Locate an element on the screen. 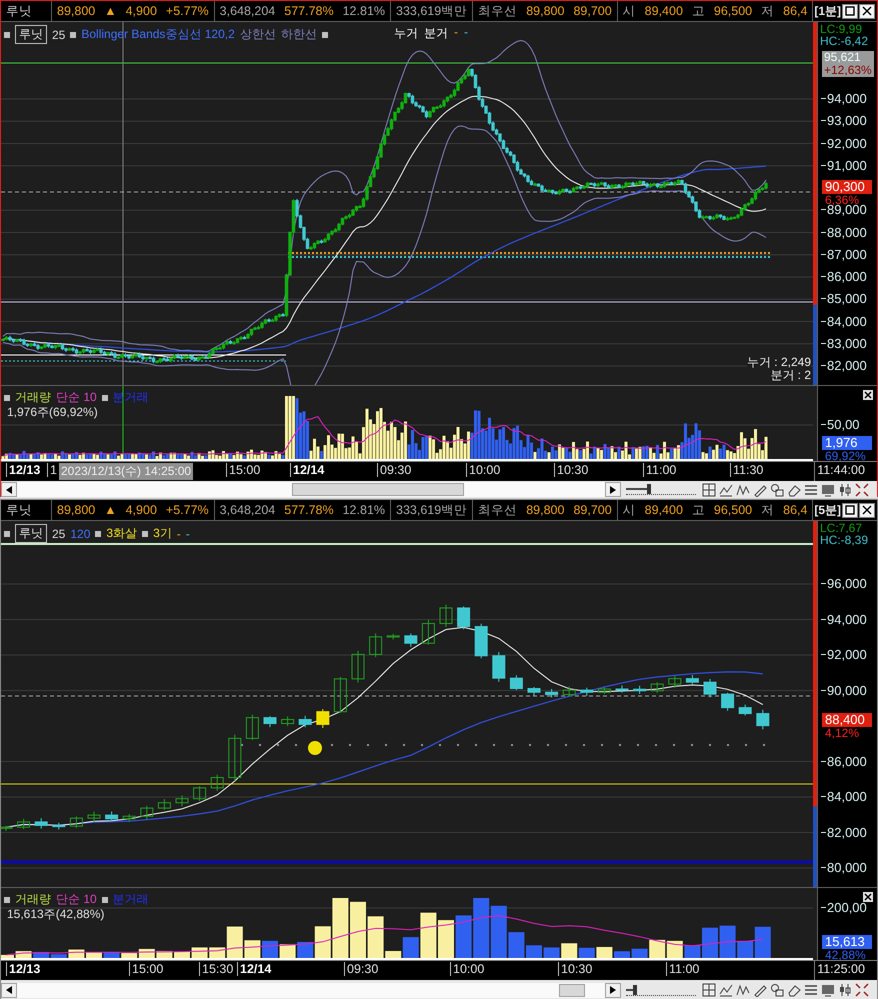  cursor-time-label: 2023/12/13(수) 14:25:00 is located at coordinates (126, 471).